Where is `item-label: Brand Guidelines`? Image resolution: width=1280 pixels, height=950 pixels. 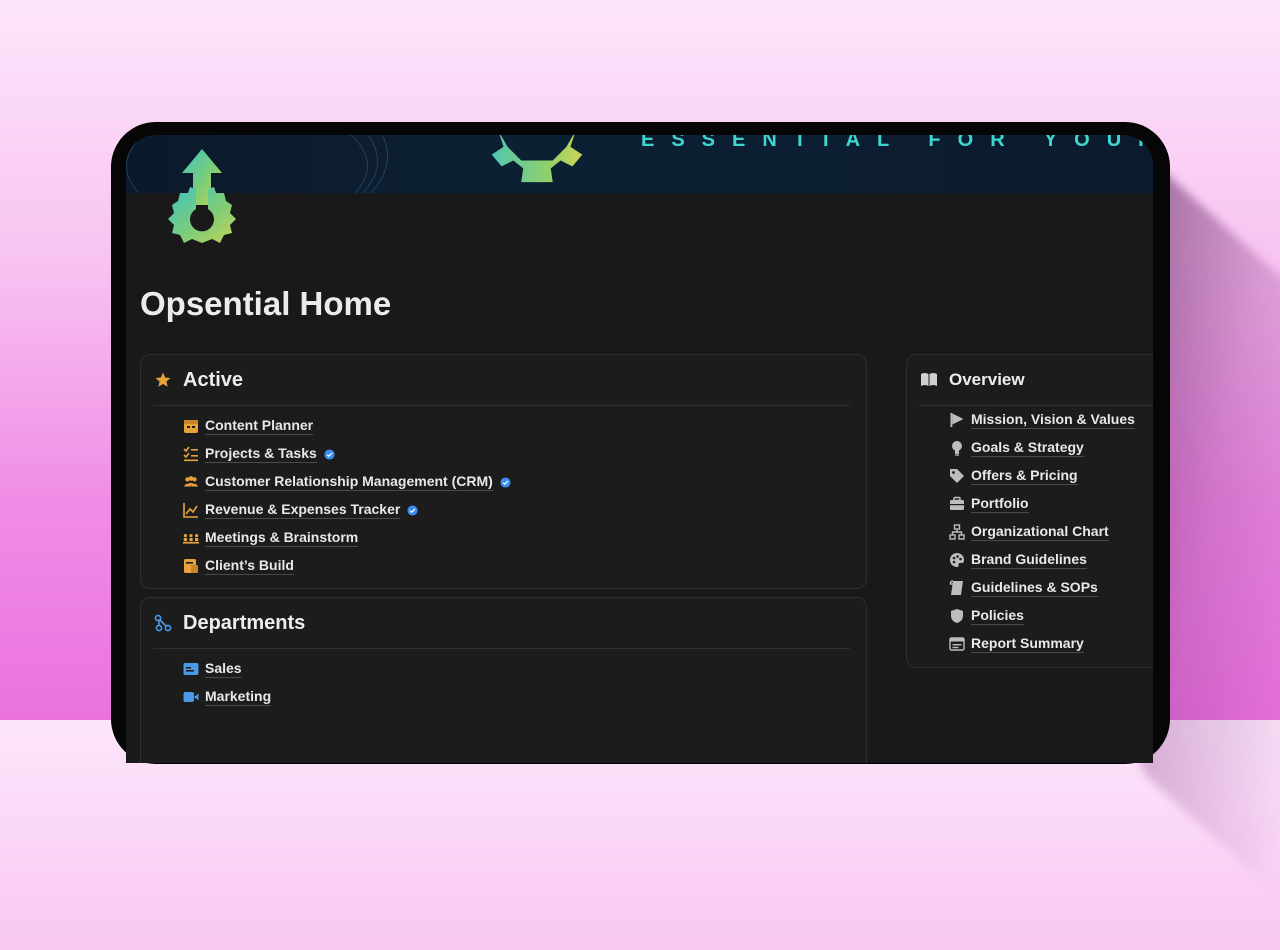 item-label: Brand Guidelines is located at coordinates (1029, 560).